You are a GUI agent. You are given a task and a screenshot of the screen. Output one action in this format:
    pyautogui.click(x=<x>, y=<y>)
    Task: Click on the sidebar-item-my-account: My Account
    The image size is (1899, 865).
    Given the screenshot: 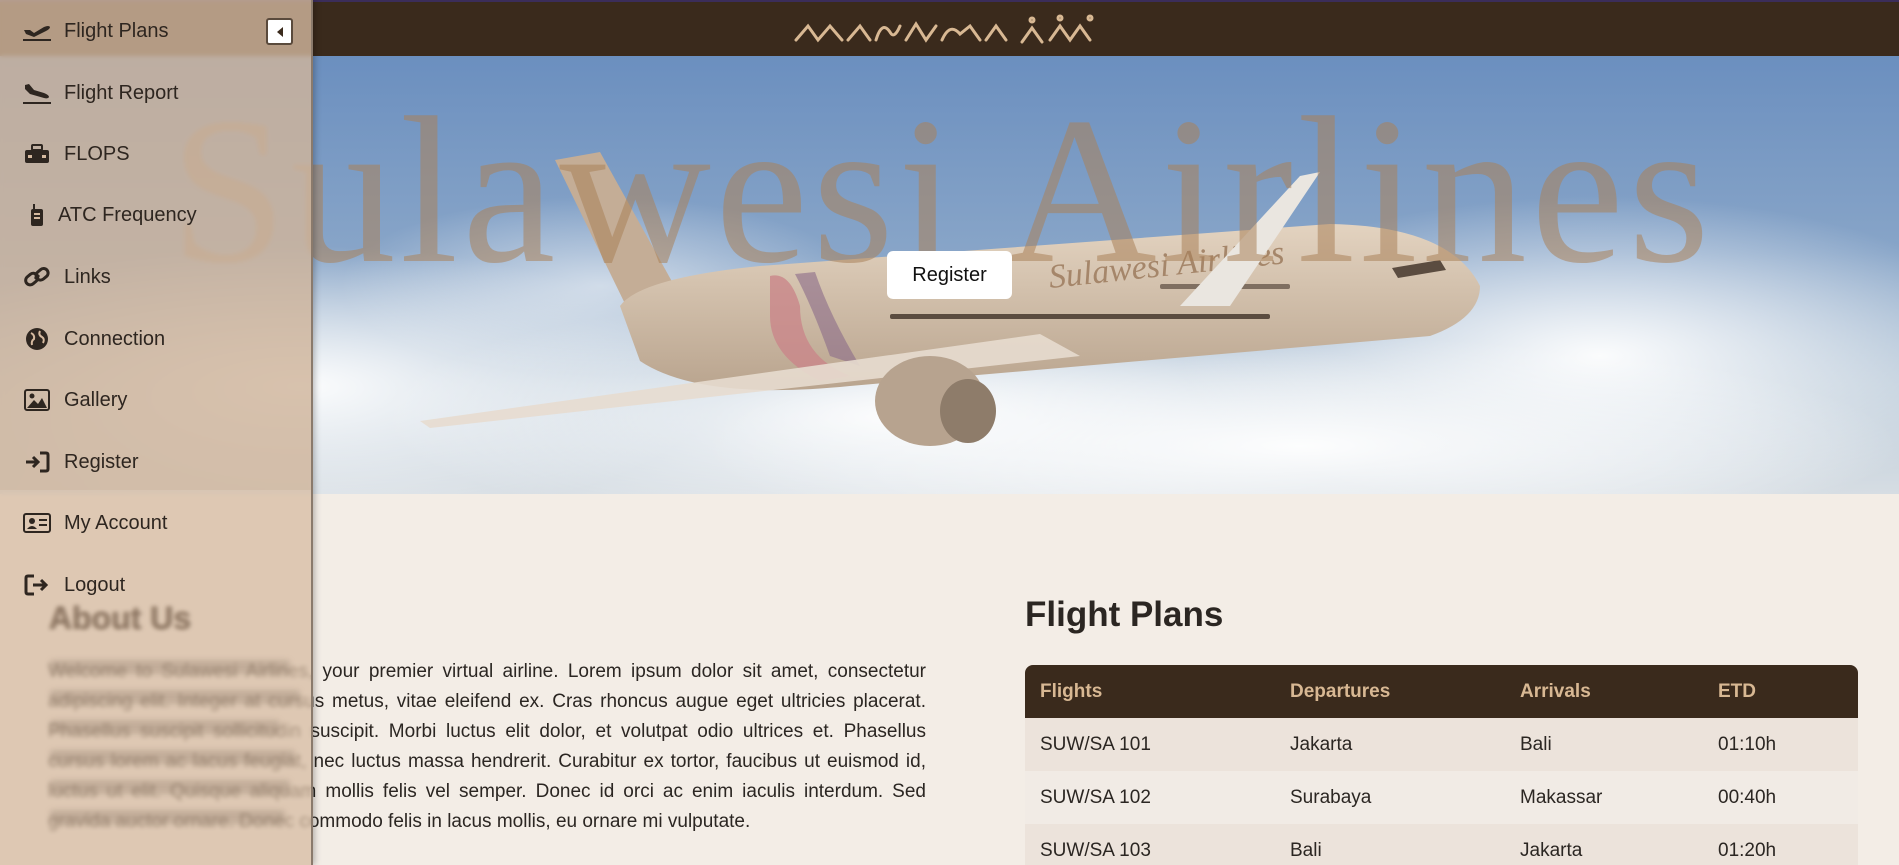 What is the action you would take?
    pyautogui.click(x=94, y=523)
    